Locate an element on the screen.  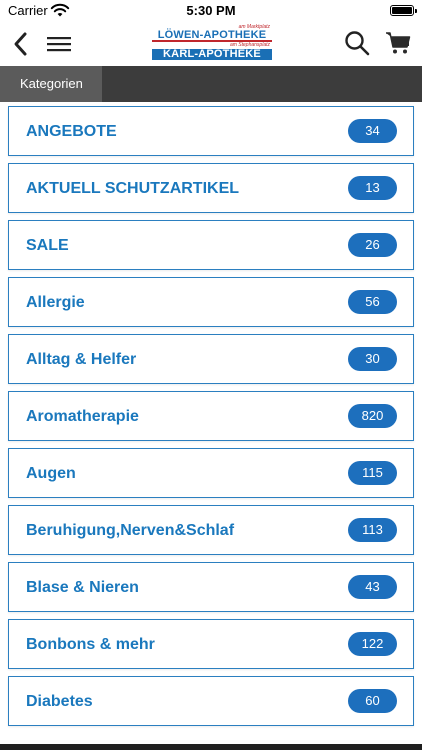
category-label: Alltag & Helfer is located at coordinates (81, 359).